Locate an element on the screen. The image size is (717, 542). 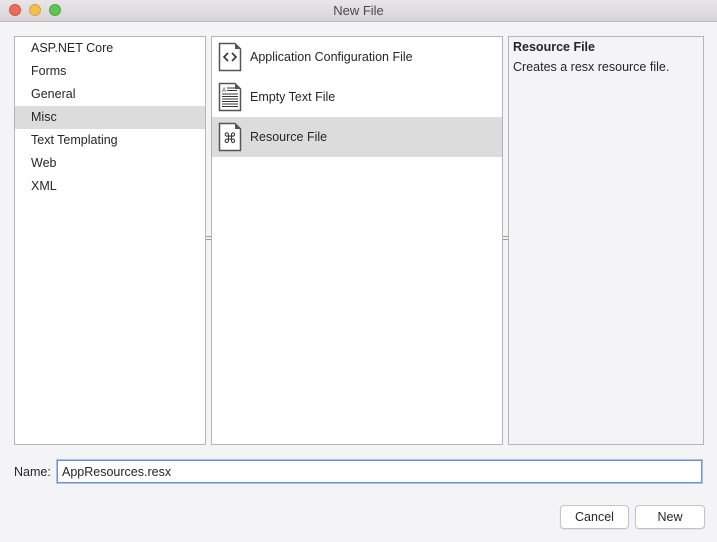
template-item-resource-file: ⌘ Resource File is located at coordinates (357, 137).